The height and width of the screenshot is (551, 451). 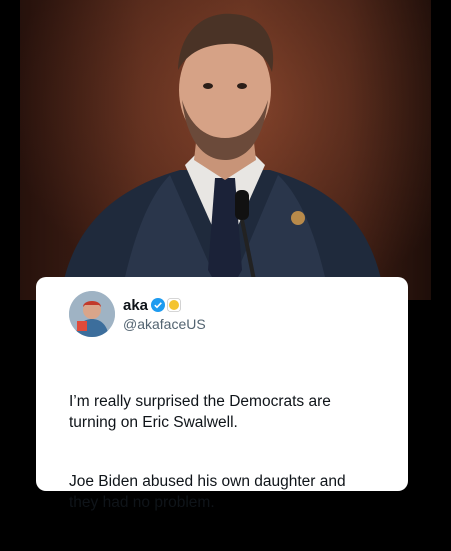 What do you see at coordinates (135, 305) in the screenshot?
I see `display-name: aka` at bounding box center [135, 305].